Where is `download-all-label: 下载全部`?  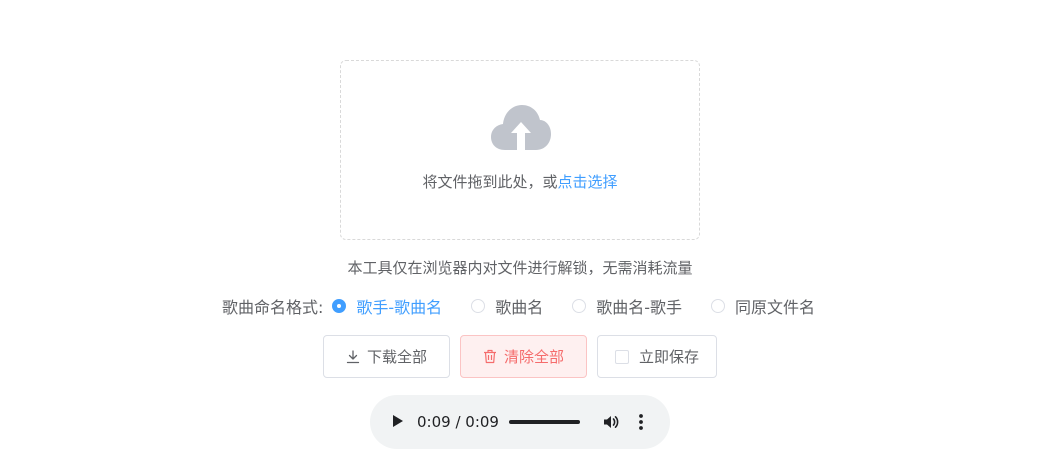 download-all-label: 下载全部 is located at coordinates (396, 357).